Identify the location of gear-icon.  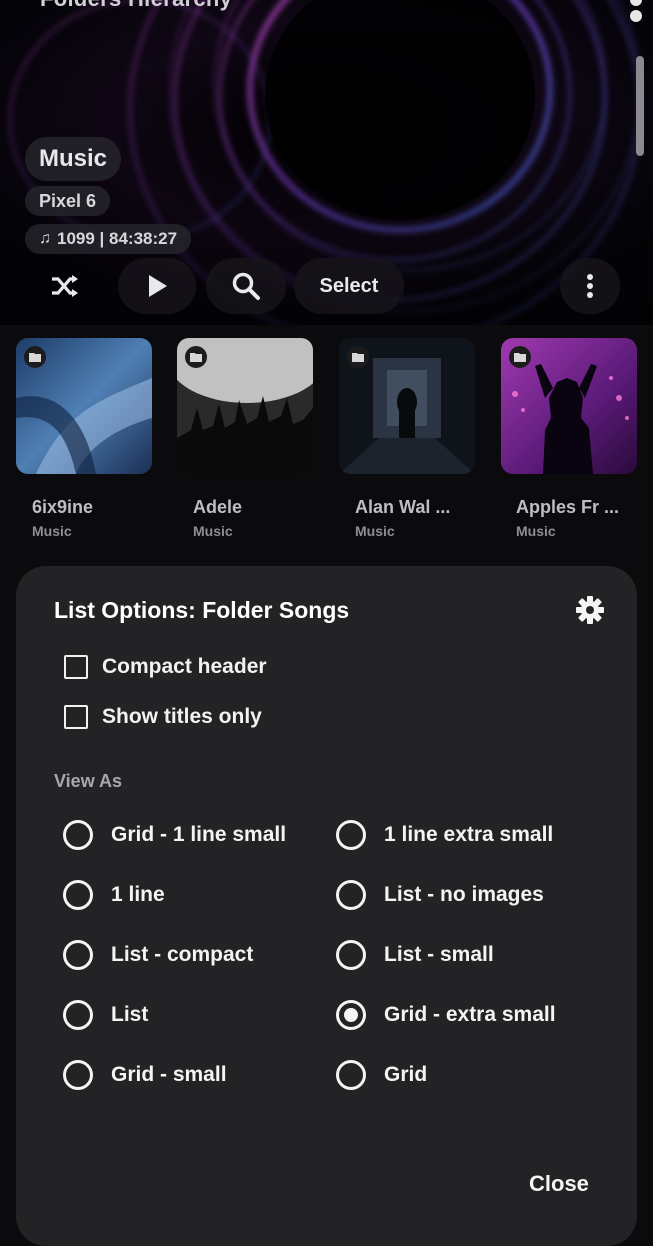
(590, 610).